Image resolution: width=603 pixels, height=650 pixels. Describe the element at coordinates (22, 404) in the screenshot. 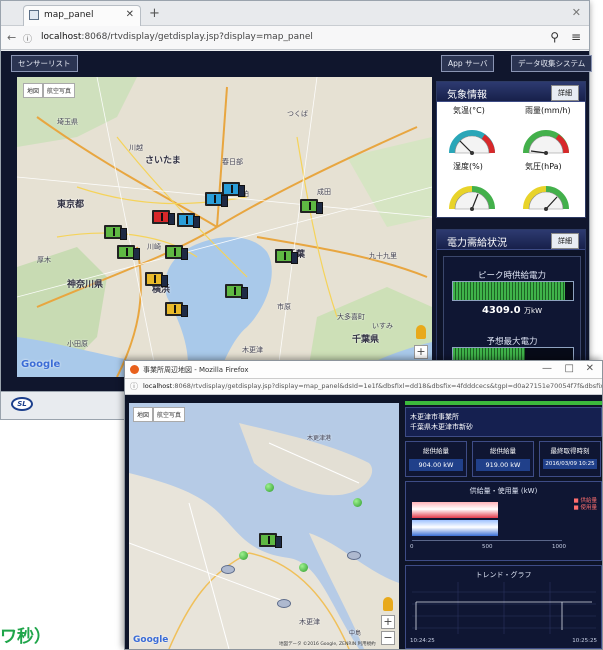

I see `company-logo: SL` at that location.